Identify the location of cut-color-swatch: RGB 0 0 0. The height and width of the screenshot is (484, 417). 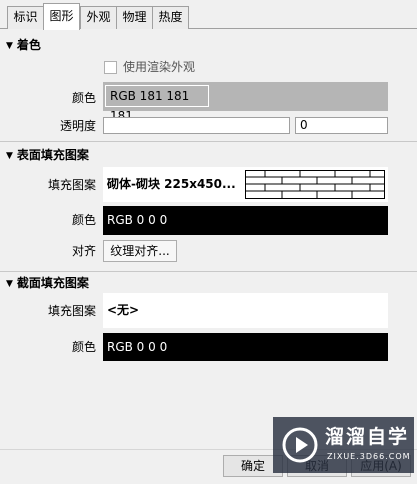
(245, 347).